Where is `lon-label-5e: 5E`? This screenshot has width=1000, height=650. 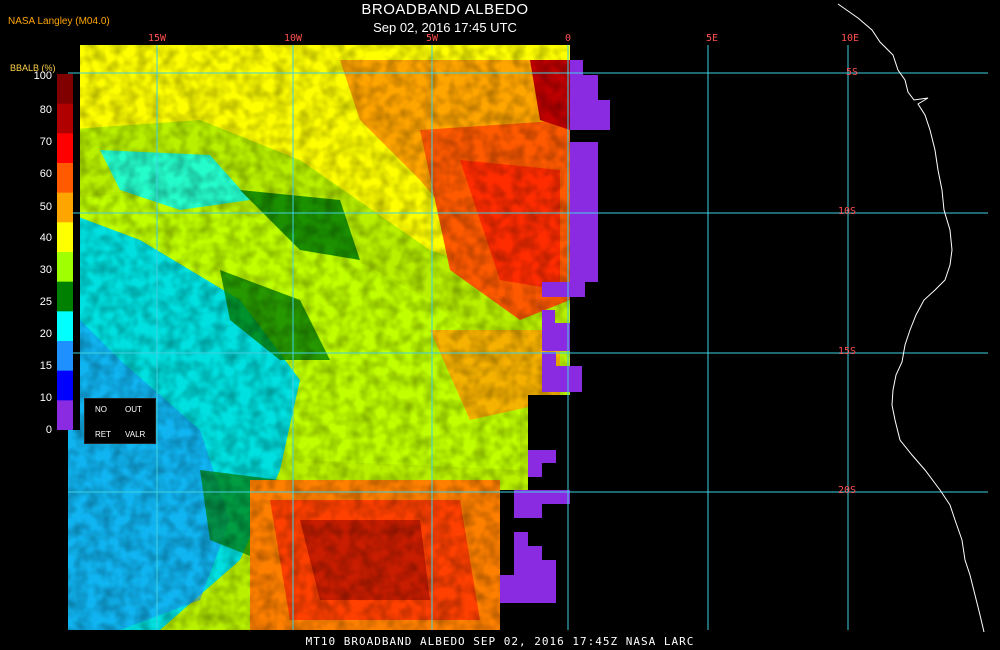
lon-label-5e: 5E is located at coordinates (712, 38).